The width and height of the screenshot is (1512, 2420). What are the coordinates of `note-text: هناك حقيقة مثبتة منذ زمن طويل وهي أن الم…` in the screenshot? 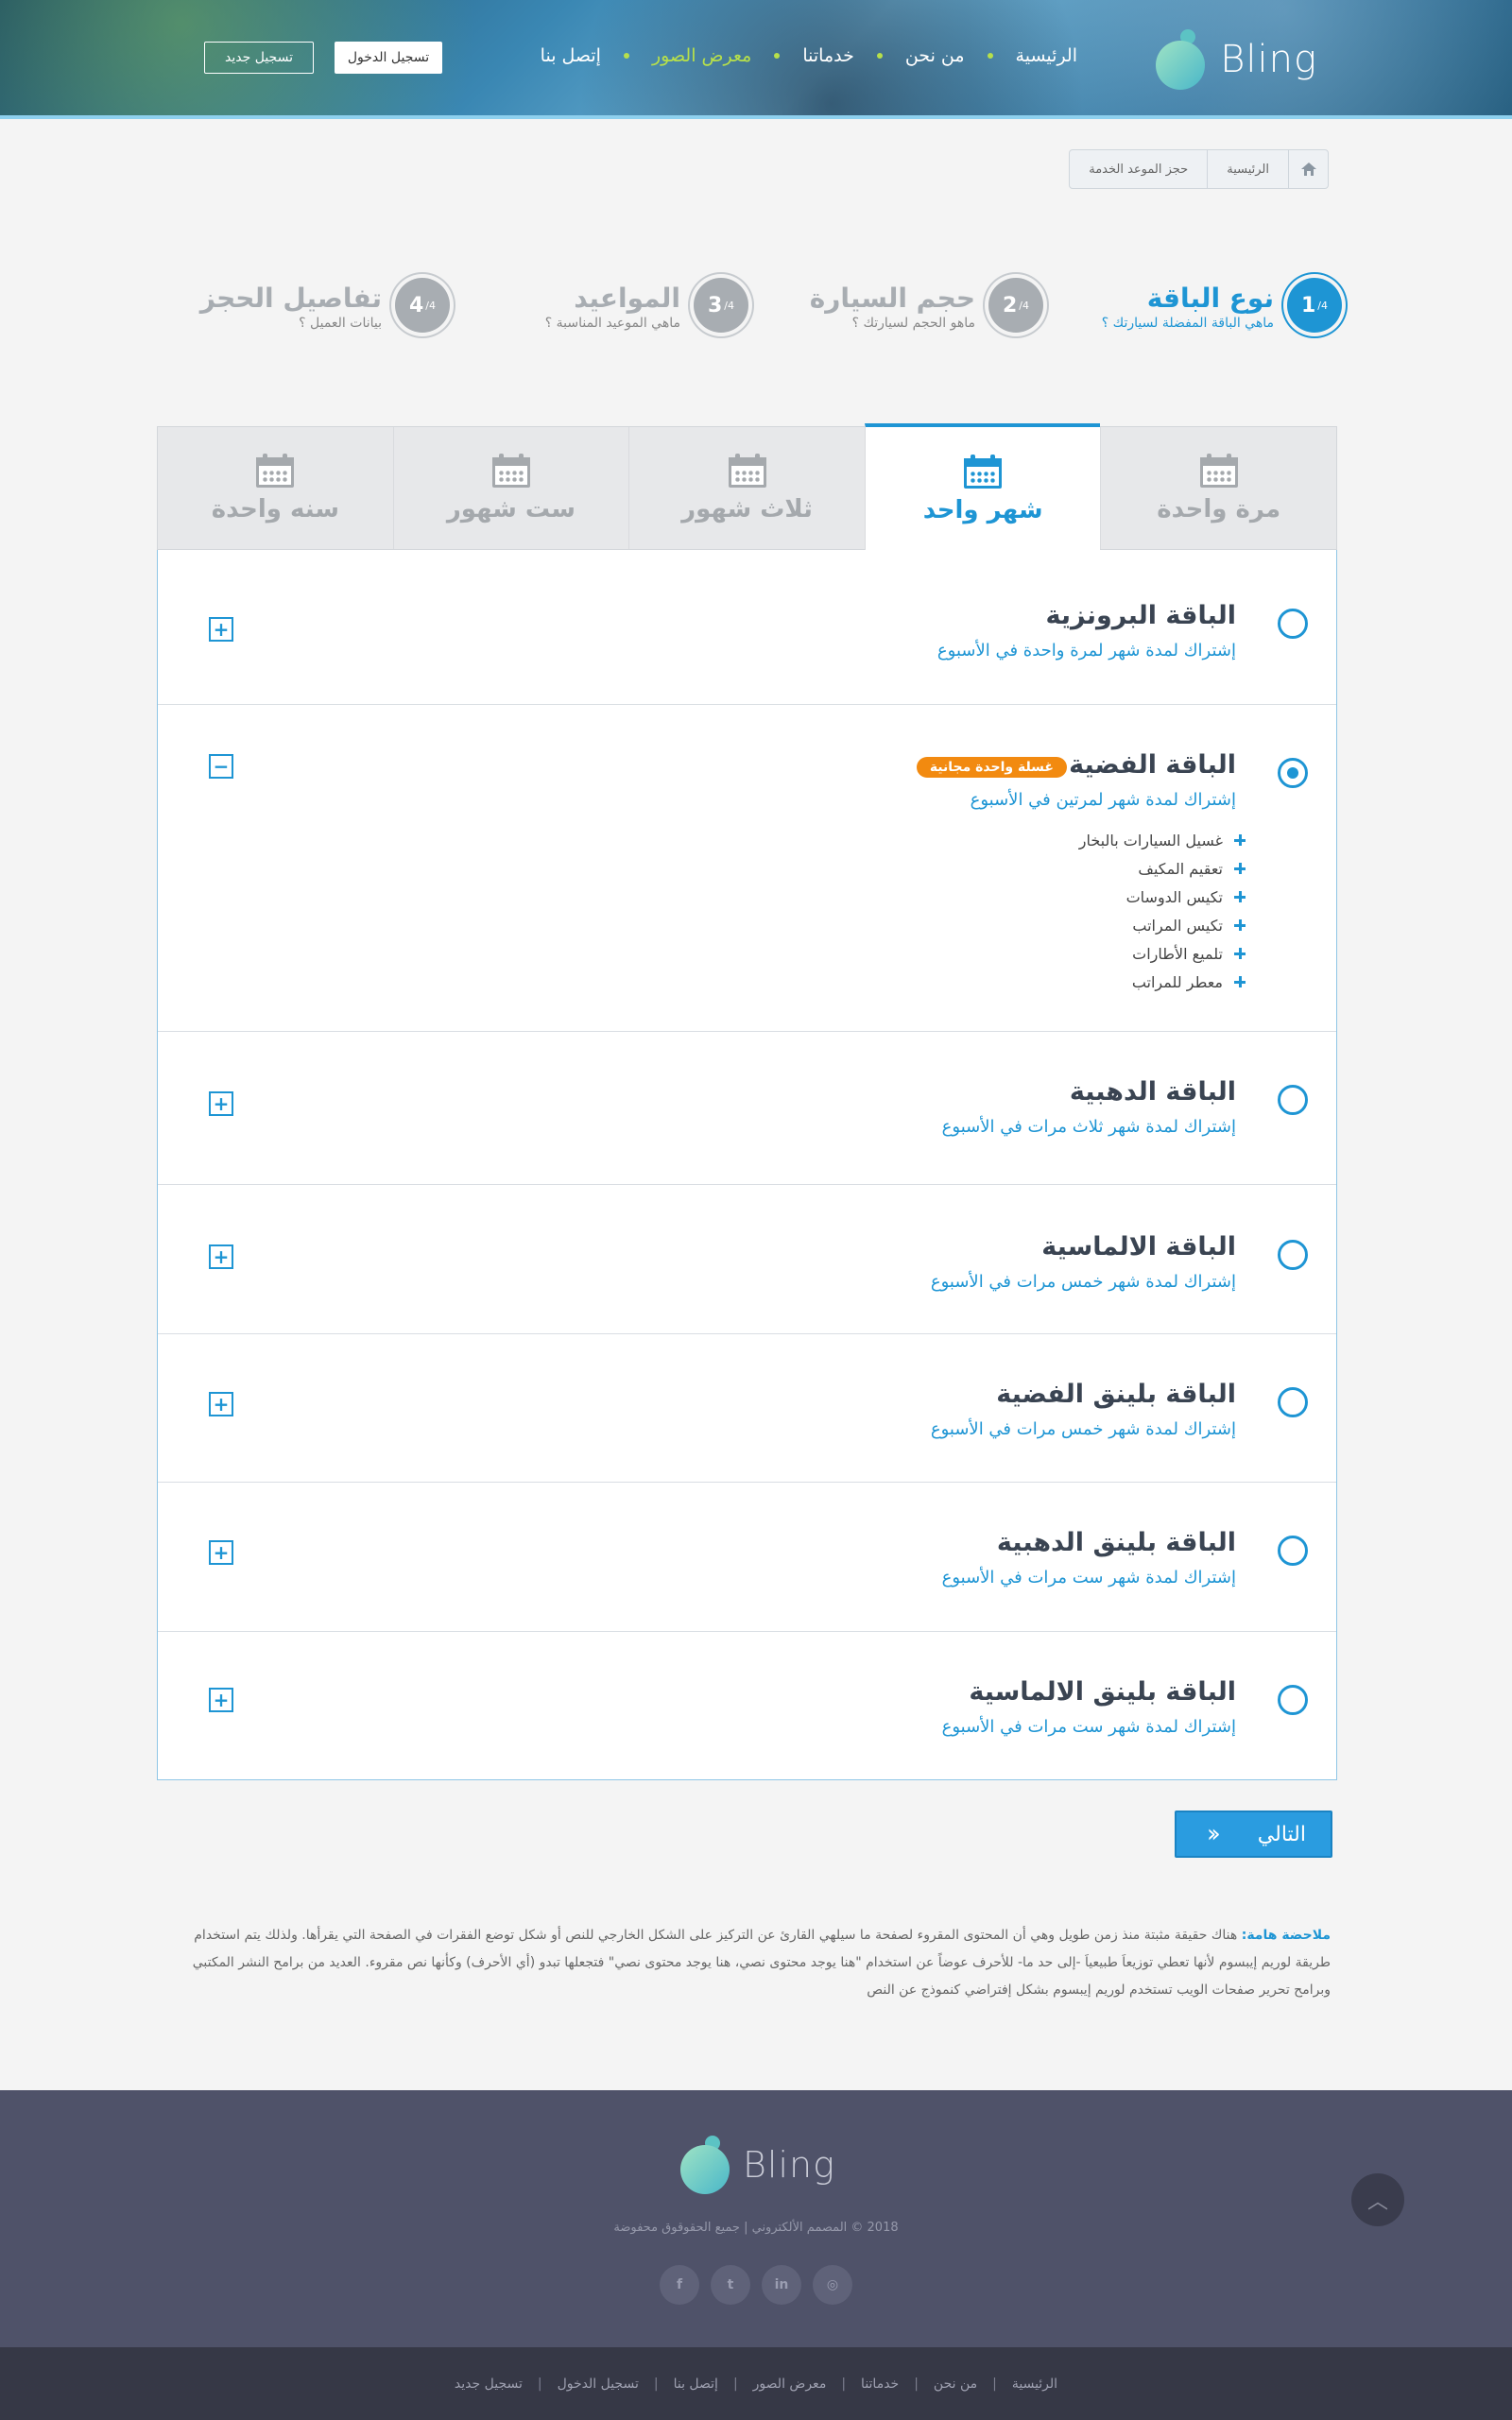 It's located at (761, 1963).